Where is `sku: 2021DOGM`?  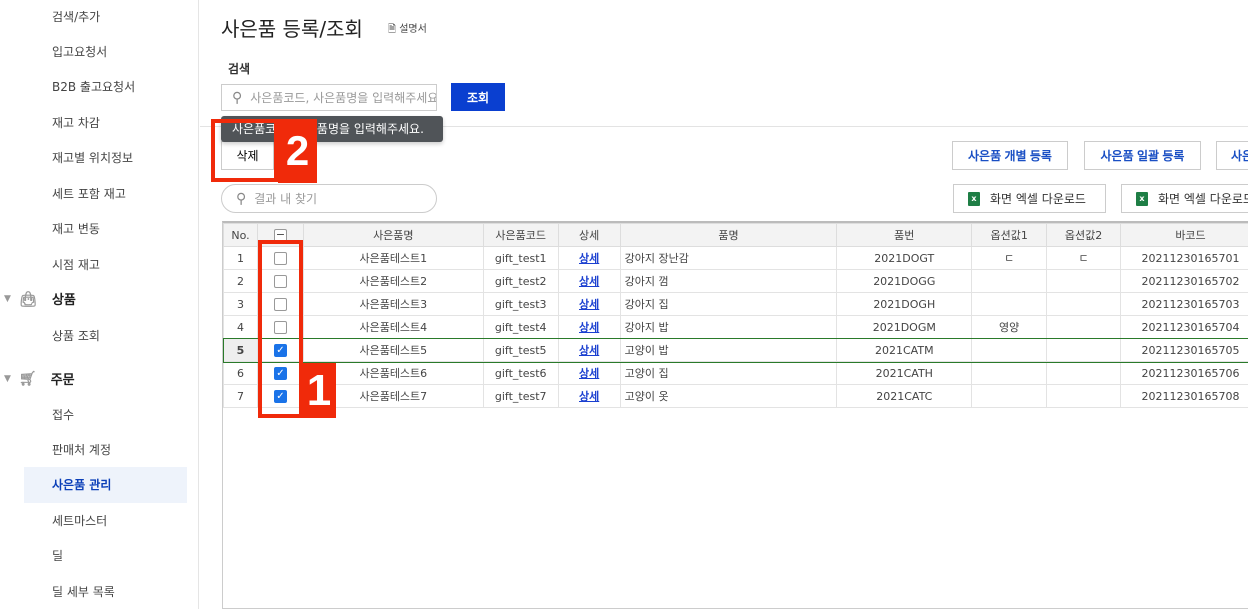
sku: 2021DOGM is located at coordinates (904, 327).